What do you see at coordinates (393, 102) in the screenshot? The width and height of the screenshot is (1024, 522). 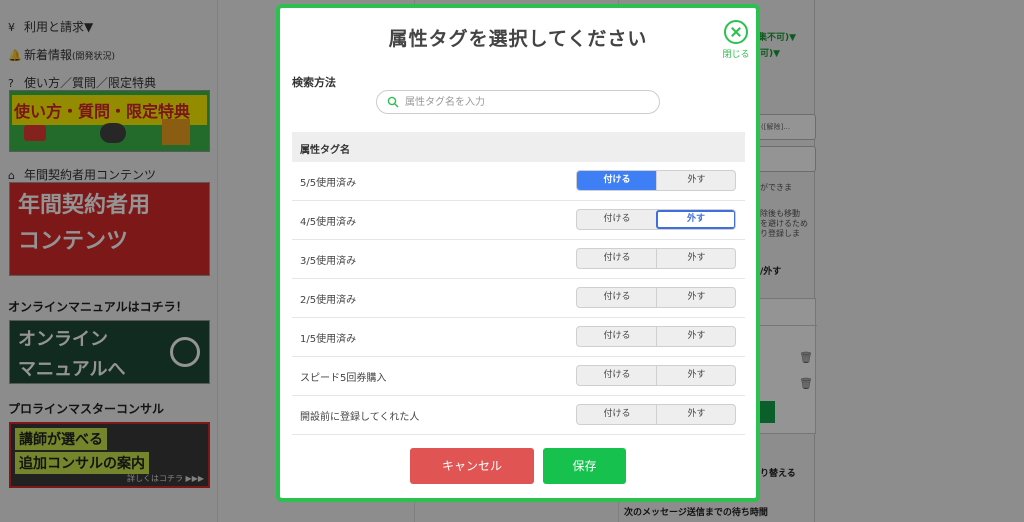 I see `search-icon` at bounding box center [393, 102].